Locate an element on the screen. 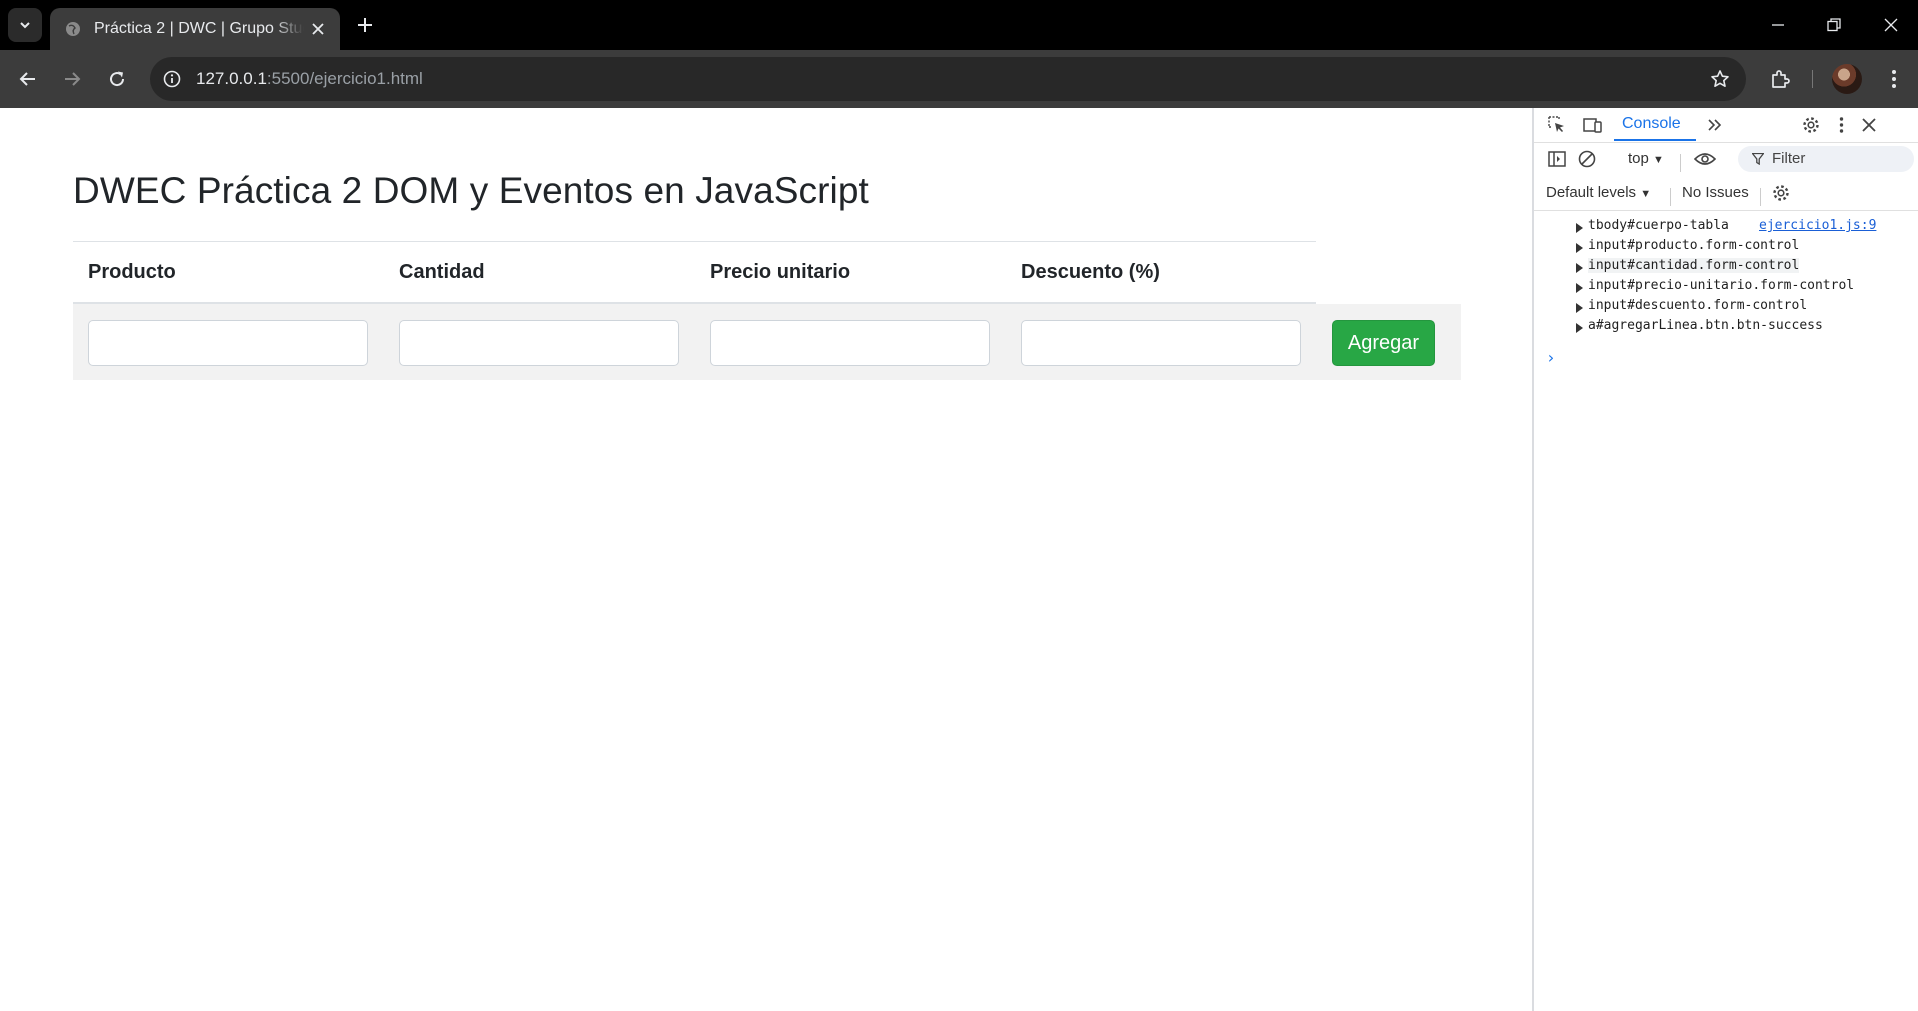 This screenshot has height=1011, width=1918. close-icon is located at coordinates (1891, 25).